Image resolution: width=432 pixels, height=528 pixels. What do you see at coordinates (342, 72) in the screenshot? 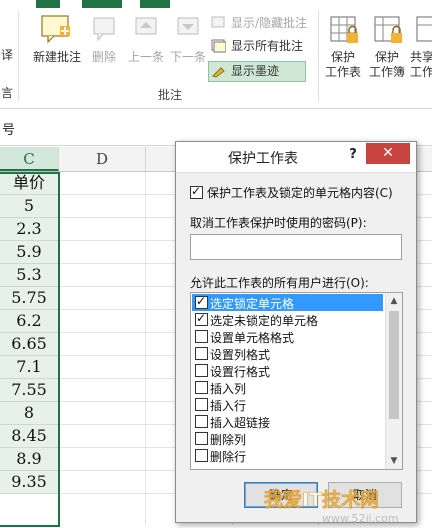
I see `protect-sheet-label-2: 工作表` at bounding box center [342, 72].